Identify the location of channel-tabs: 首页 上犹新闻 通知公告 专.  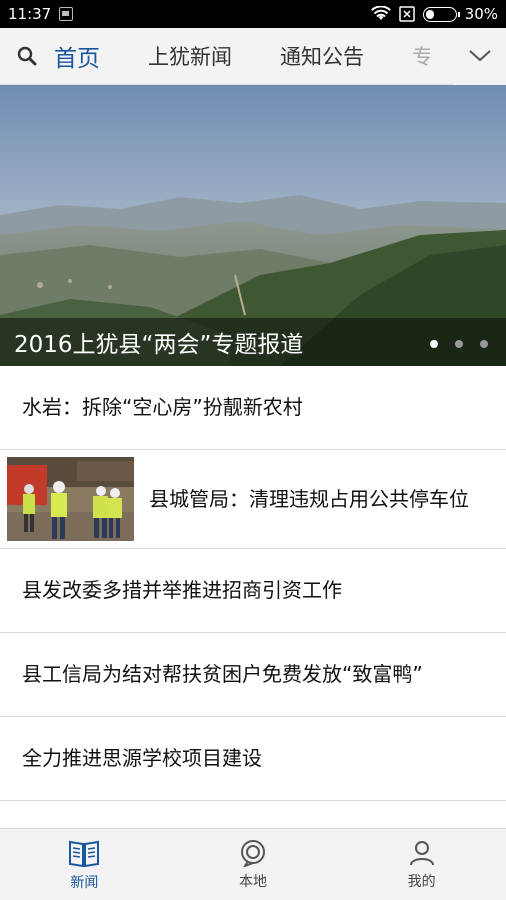
(254, 56).